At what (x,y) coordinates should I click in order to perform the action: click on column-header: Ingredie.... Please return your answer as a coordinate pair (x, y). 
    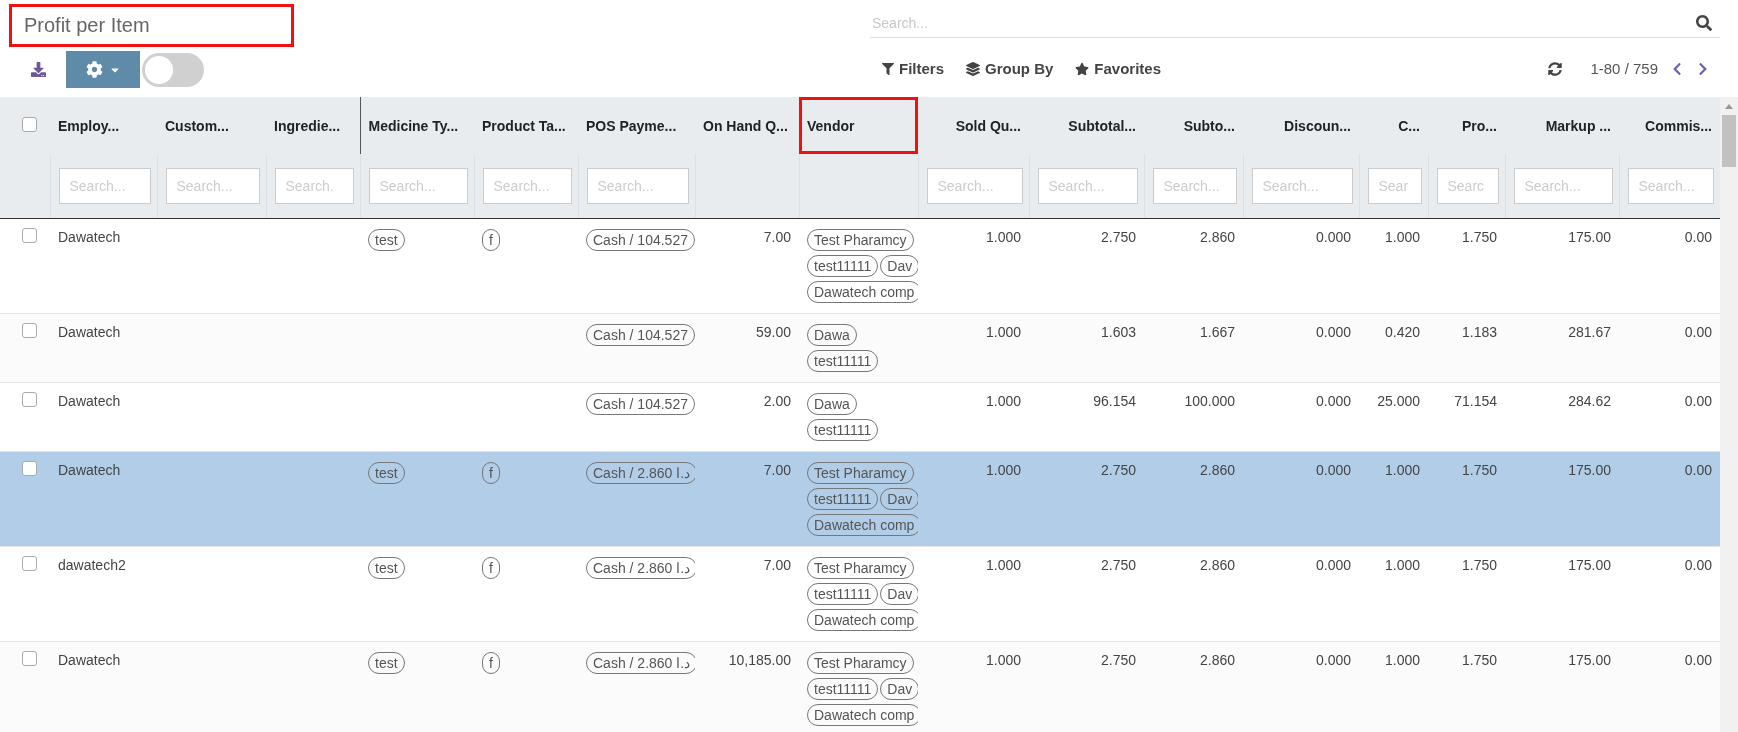
    Looking at the image, I should click on (313, 125).